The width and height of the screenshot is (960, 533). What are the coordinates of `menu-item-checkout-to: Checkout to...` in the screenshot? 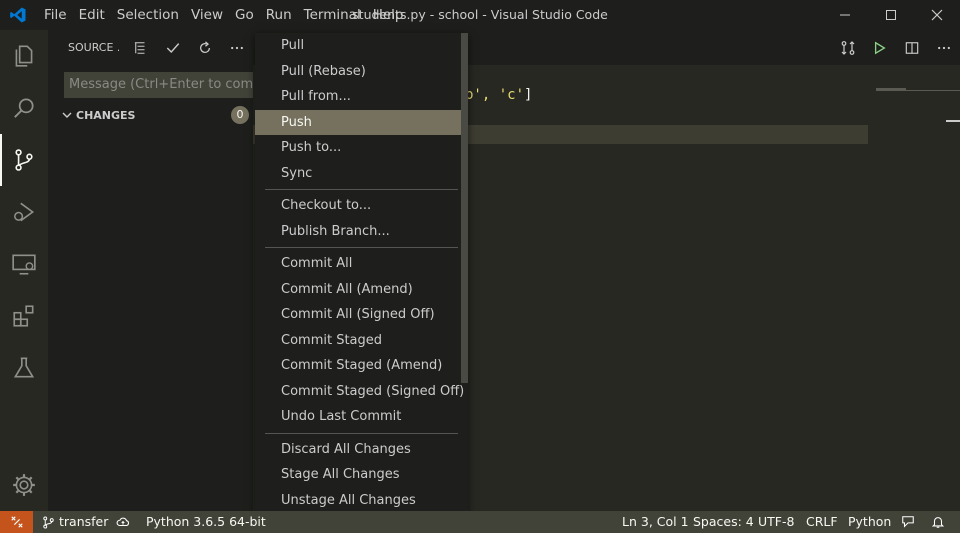 It's located at (361, 206).